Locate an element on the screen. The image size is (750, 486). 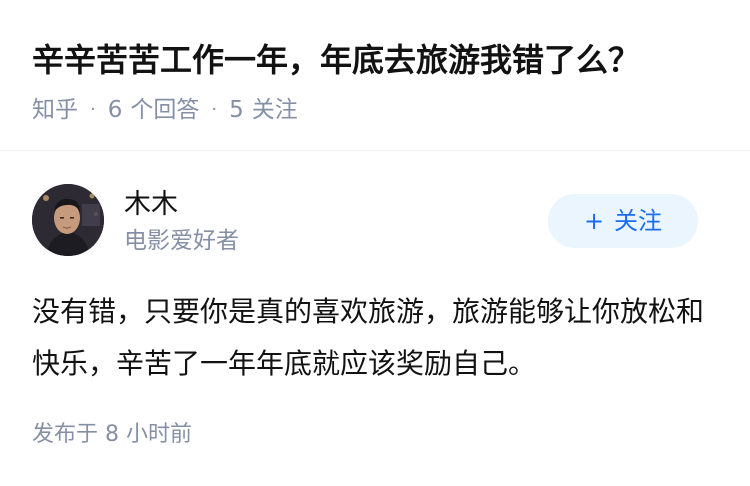
user-avatar-icon is located at coordinates (68, 220).